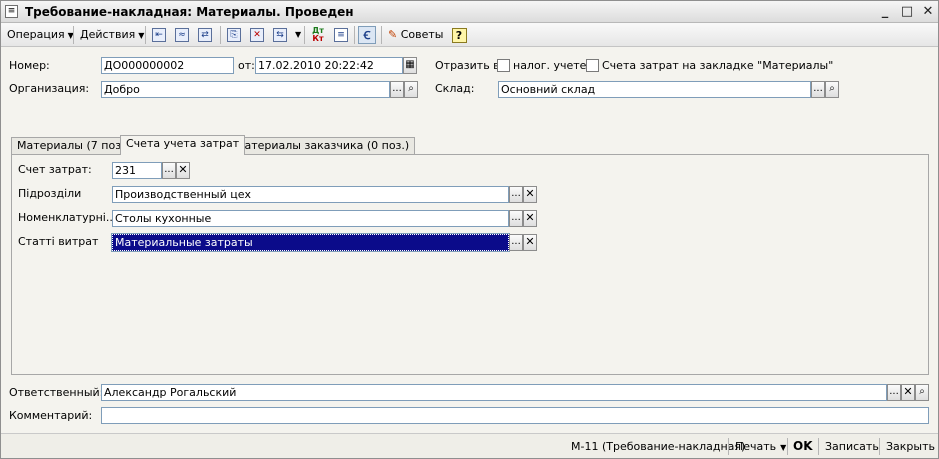 The width and height of the screenshot is (939, 459). What do you see at coordinates (411, 89) in the screenshot?
I see `organization-open-button: ⌕` at bounding box center [411, 89].